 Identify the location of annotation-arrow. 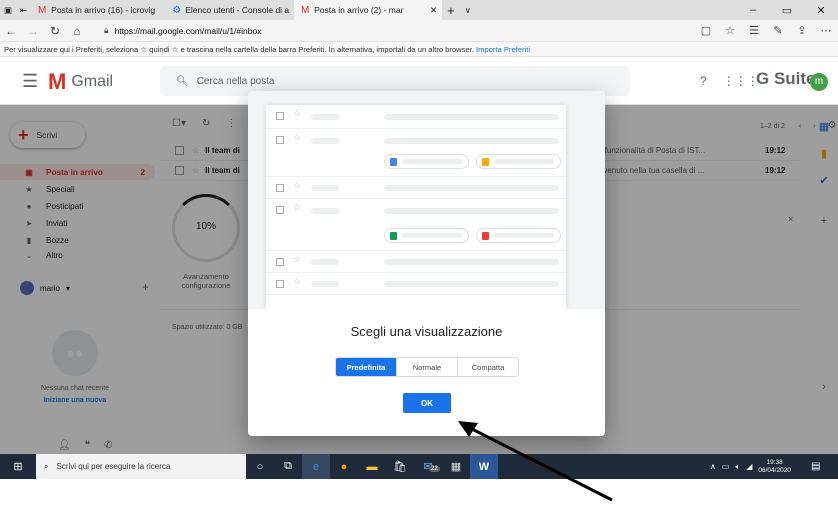
(535, 461).